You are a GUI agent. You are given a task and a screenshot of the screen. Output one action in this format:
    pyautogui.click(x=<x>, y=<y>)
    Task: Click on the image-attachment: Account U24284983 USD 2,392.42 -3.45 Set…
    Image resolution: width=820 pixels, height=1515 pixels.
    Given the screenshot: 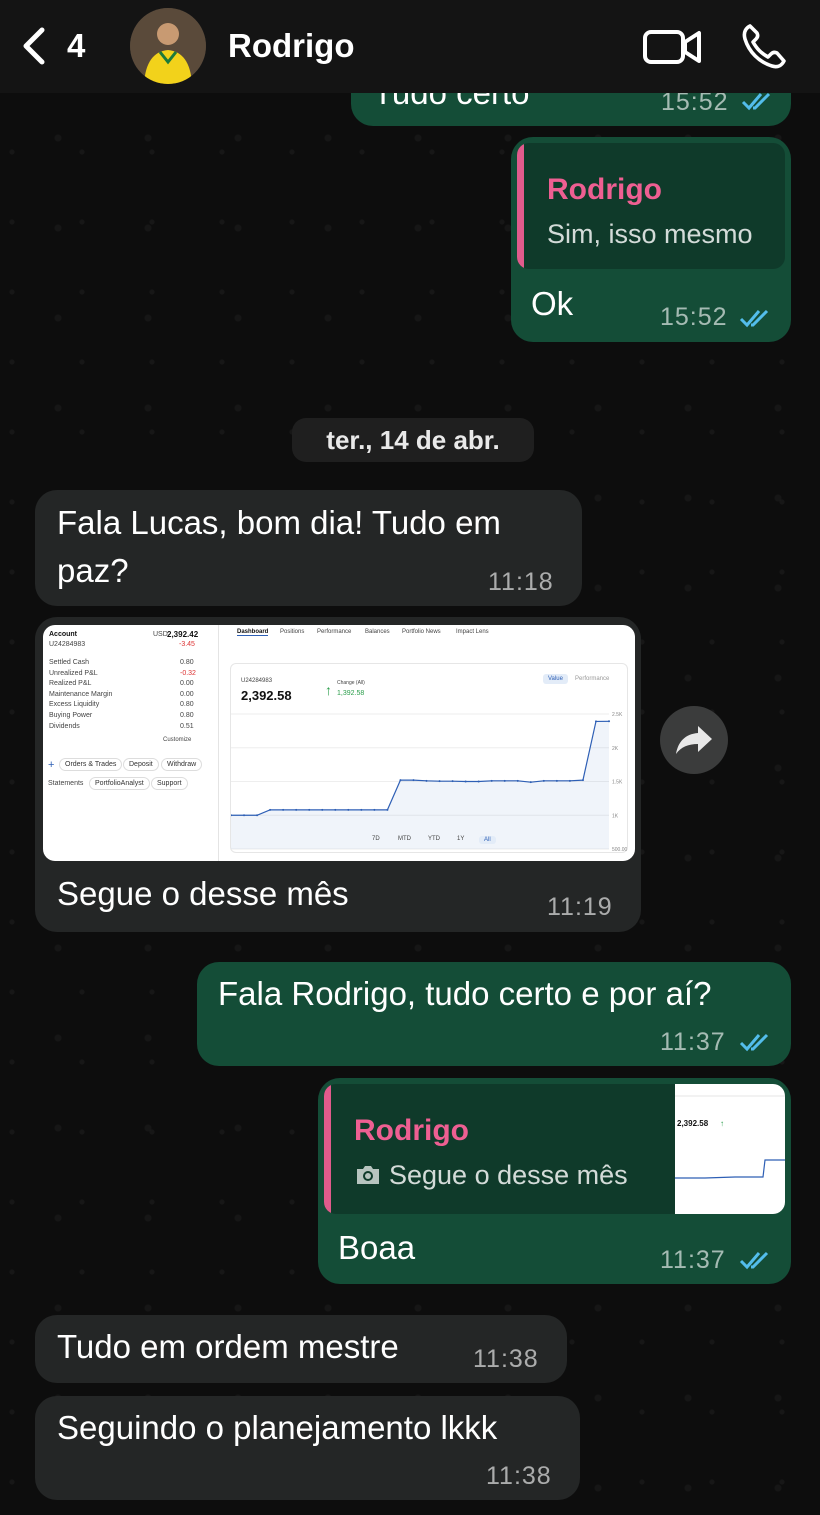 What is the action you would take?
    pyautogui.click(x=339, y=743)
    